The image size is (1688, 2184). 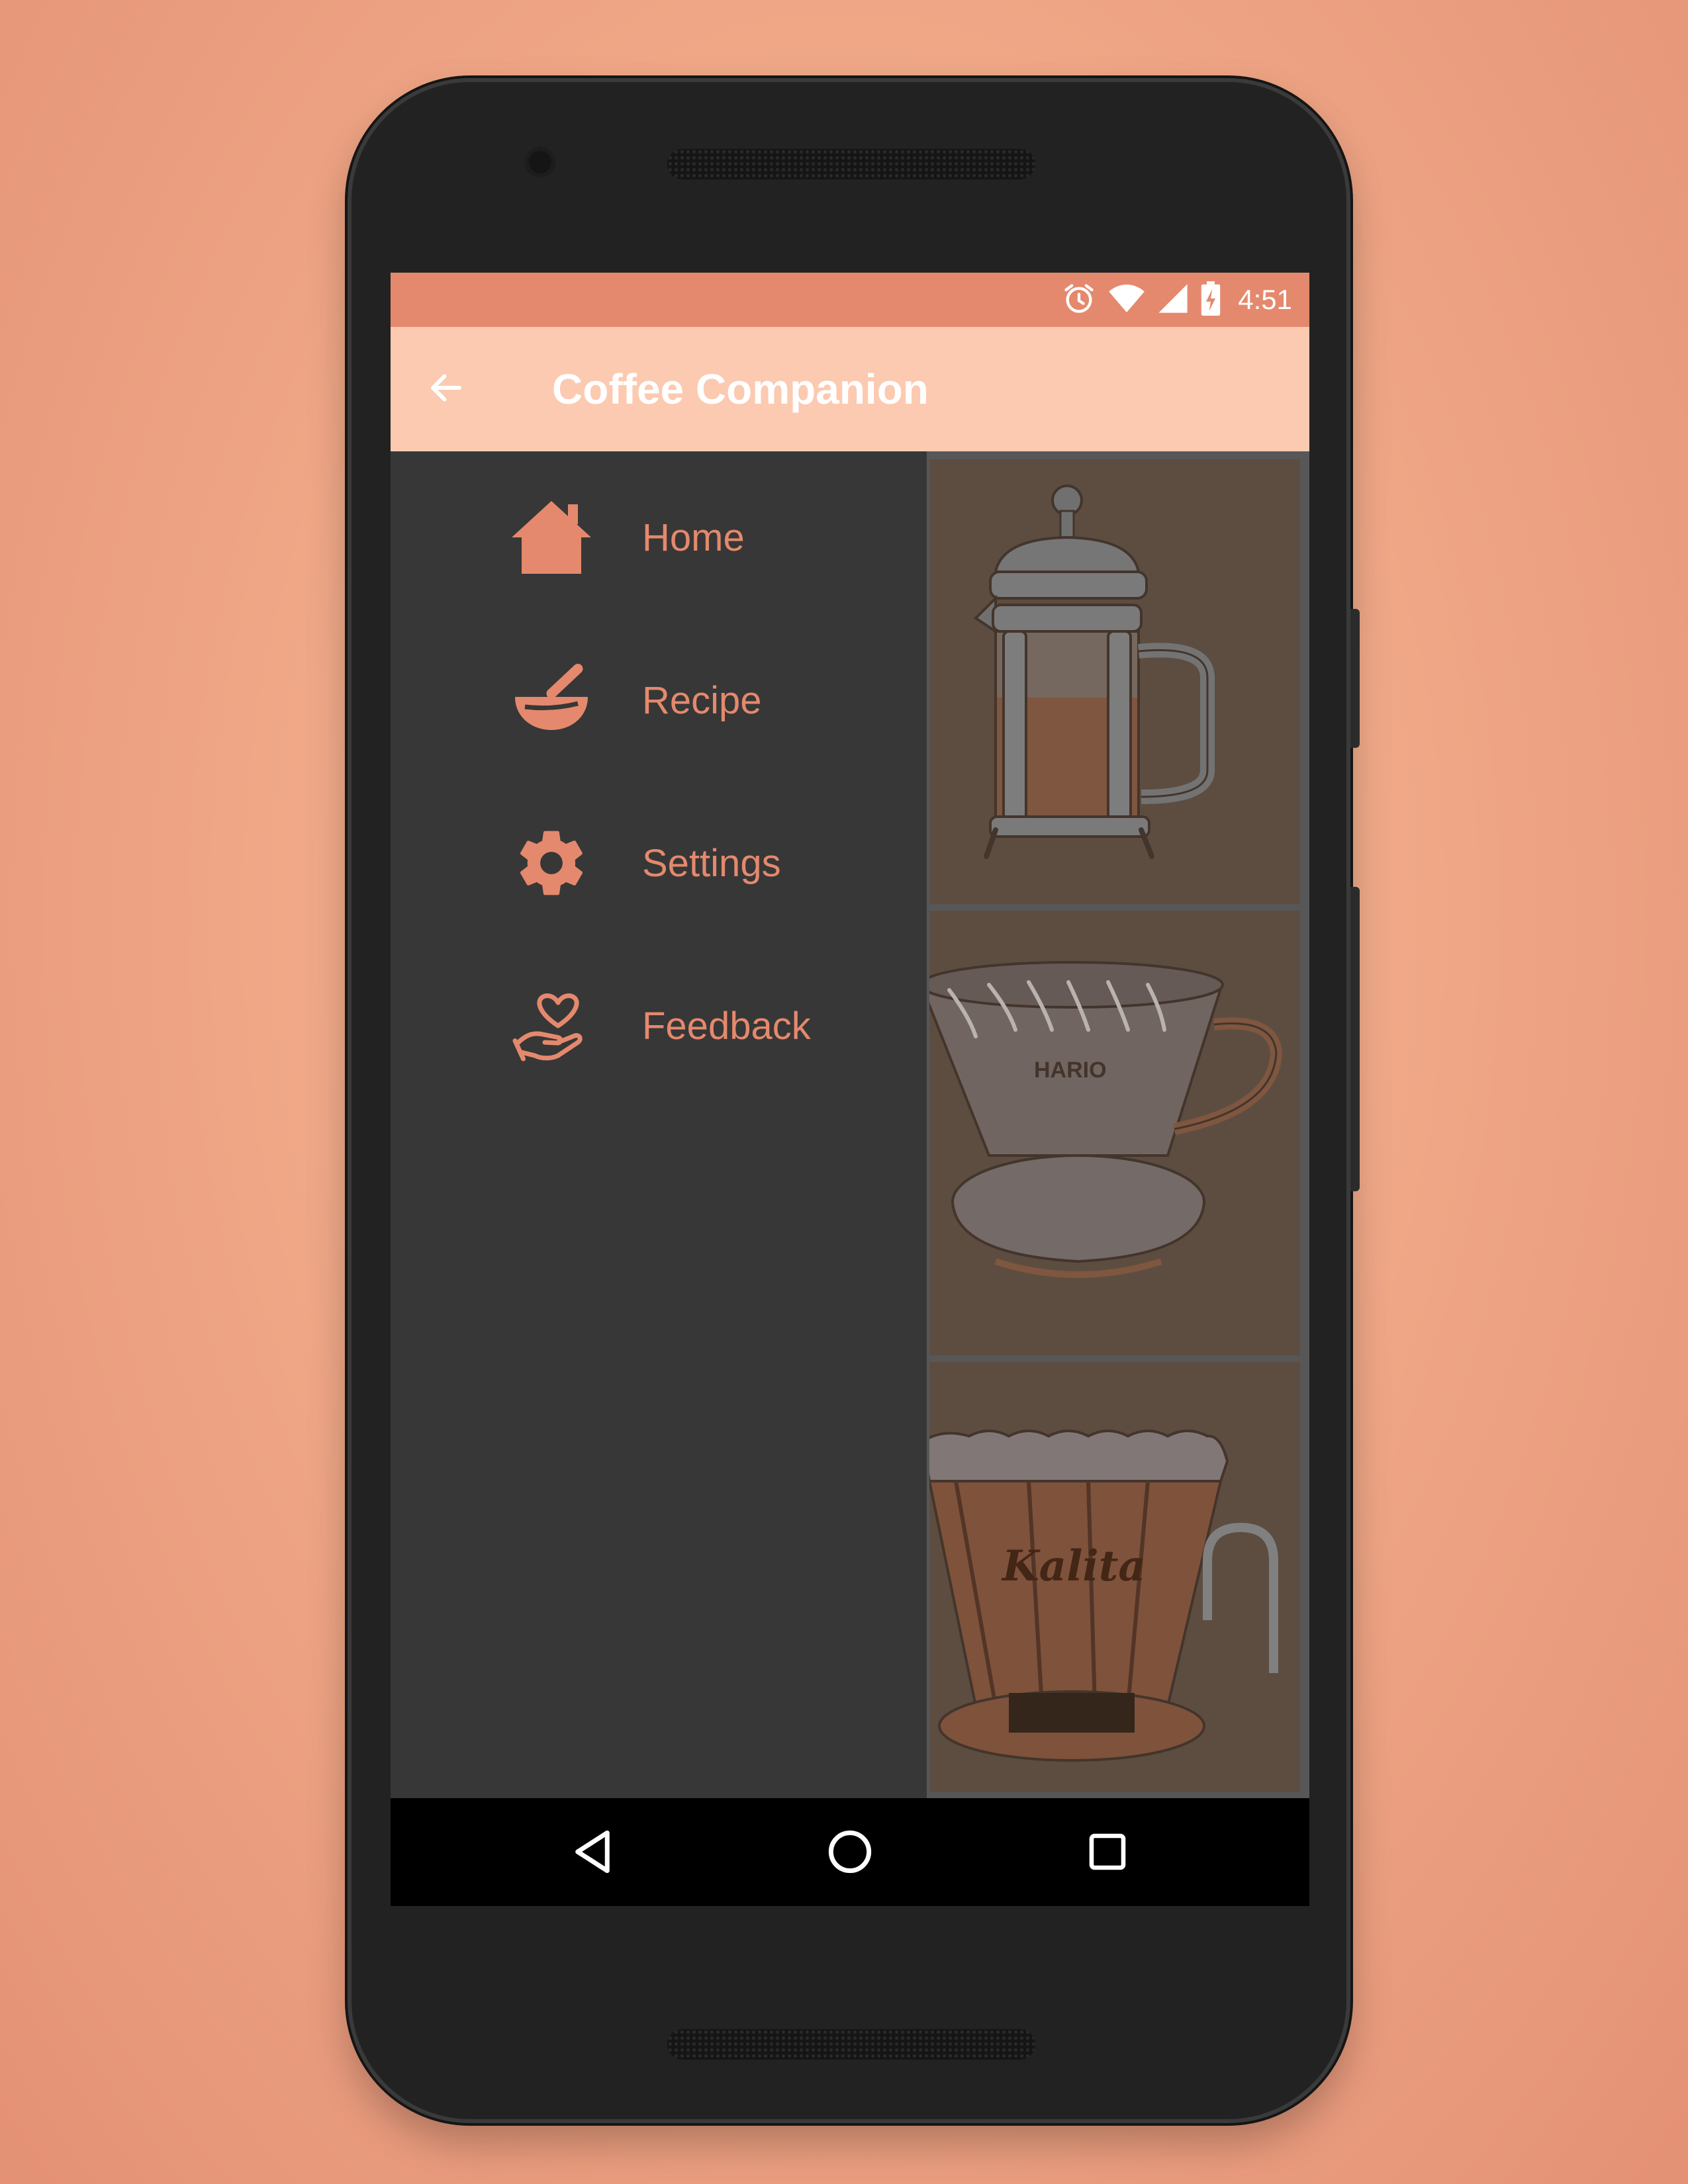 I want to click on drawer-item-settings: Settings, so click(x=659, y=863).